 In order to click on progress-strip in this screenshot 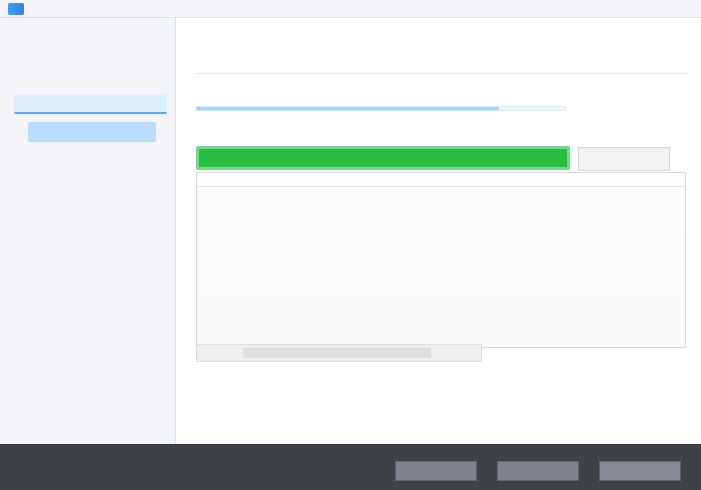, I will do `click(339, 353)`.